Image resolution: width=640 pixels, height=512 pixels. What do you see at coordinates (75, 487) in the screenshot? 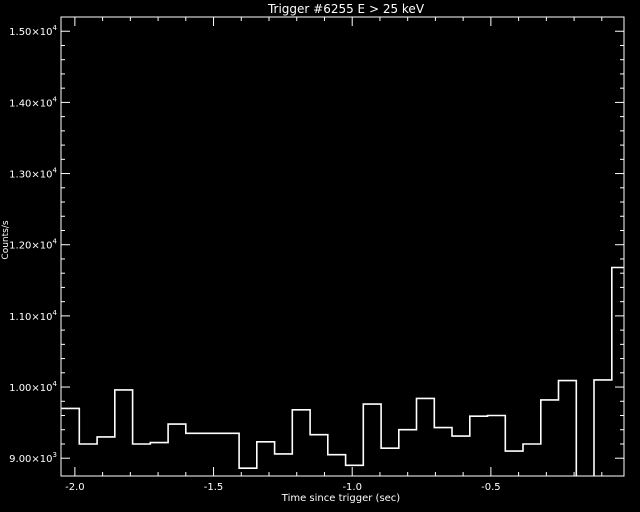
I see `x-tick-label: -2.0` at bounding box center [75, 487].